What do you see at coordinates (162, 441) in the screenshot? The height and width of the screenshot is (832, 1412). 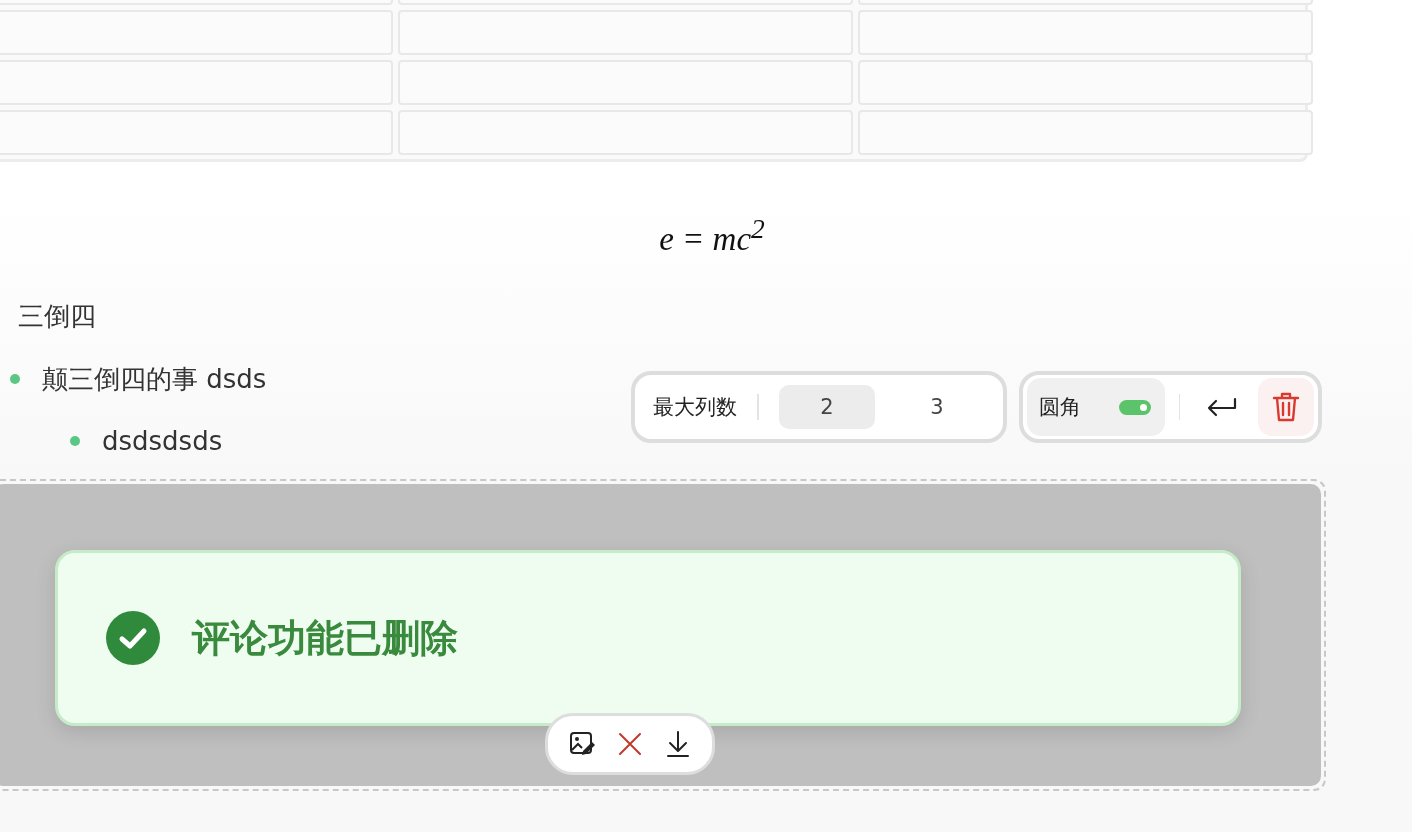 I see `list-item: dsdsdsds` at bounding box center [162, 441].